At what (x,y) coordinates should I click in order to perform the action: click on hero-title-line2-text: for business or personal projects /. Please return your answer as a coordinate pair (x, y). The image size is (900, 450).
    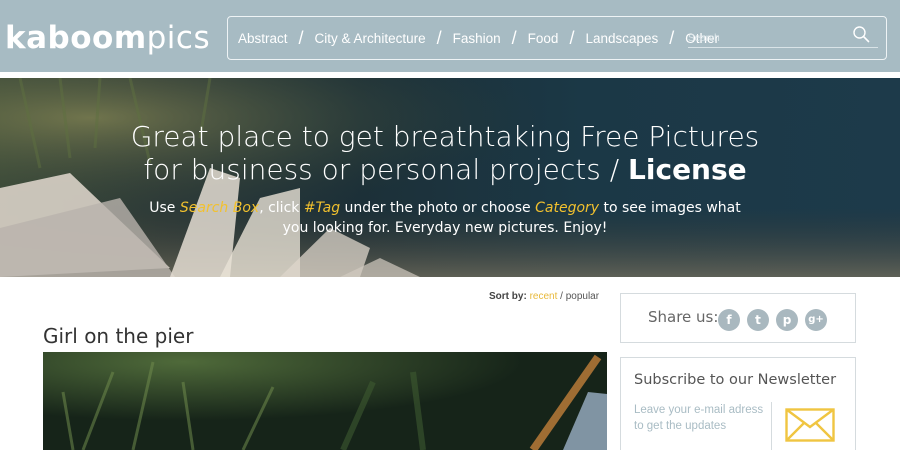
    Looking at the image, I should click on (386, 169).